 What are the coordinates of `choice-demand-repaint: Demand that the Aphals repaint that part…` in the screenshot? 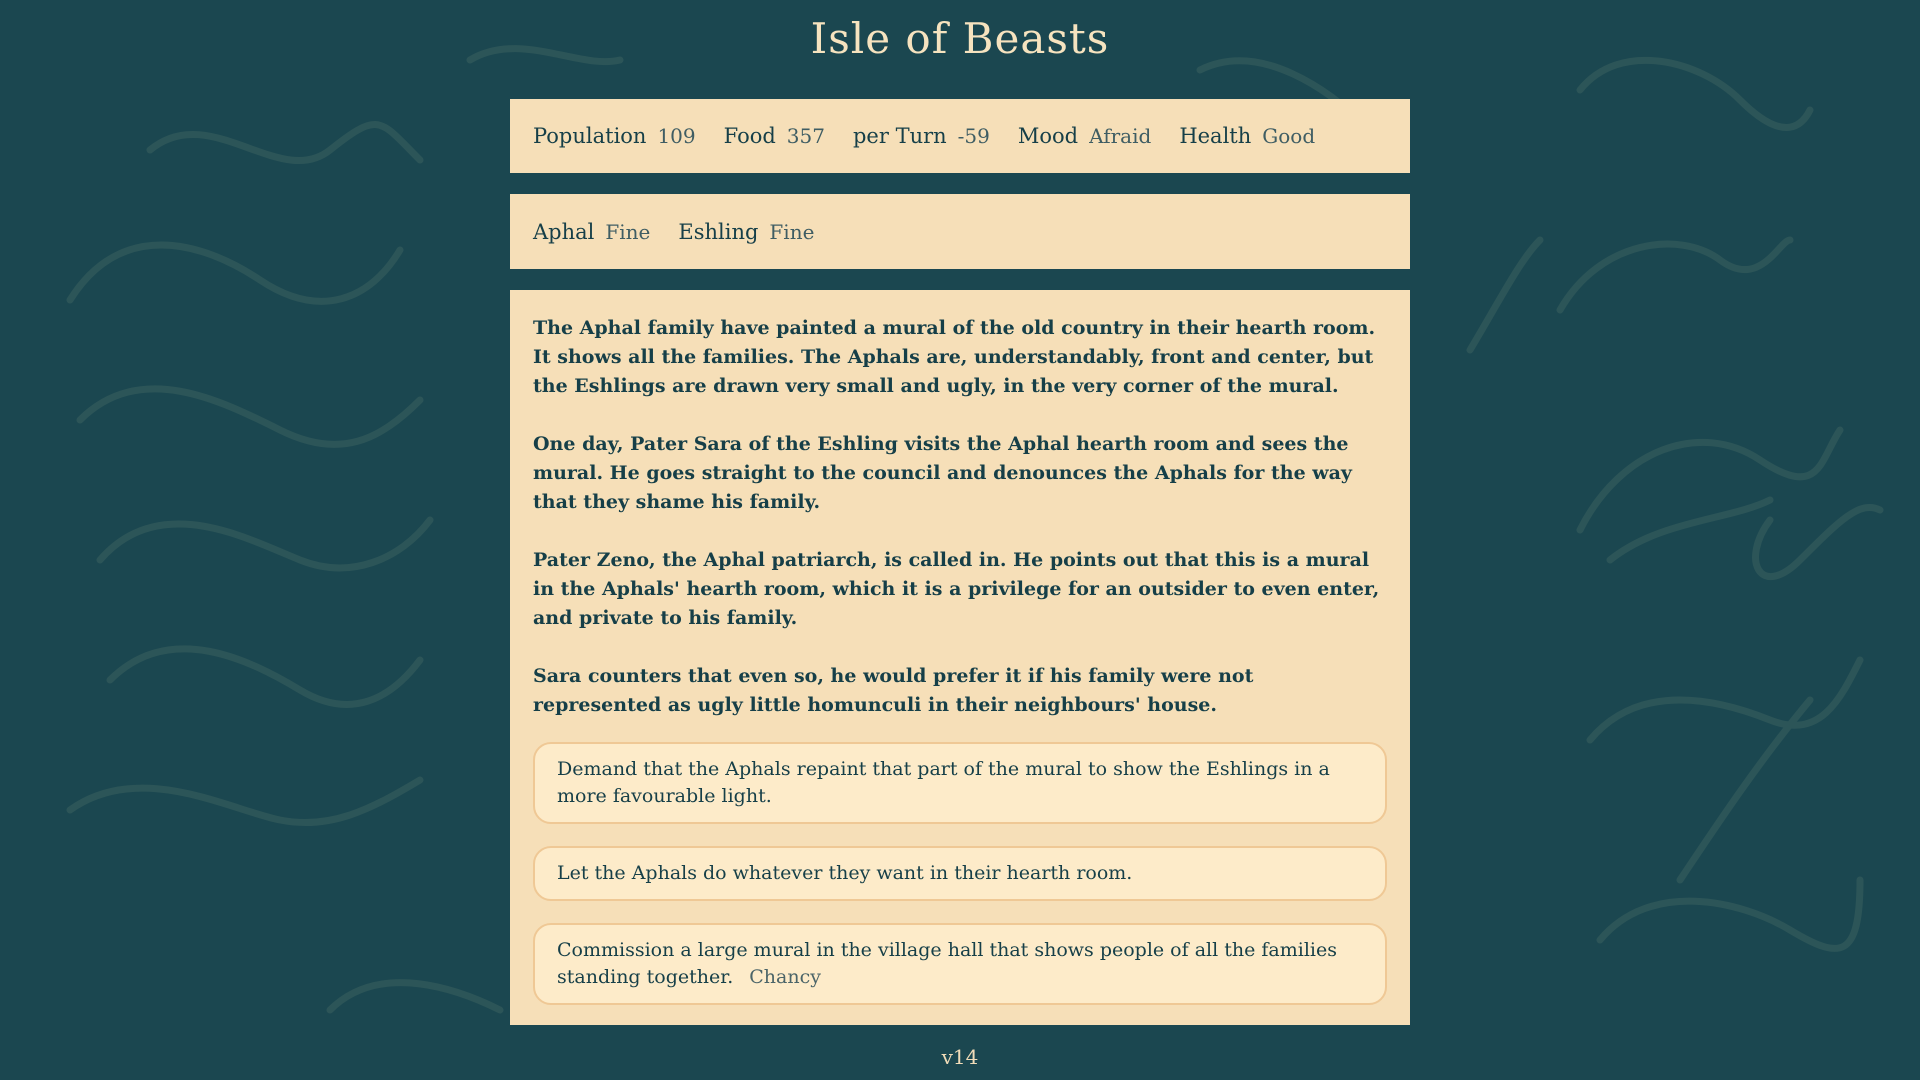 It's located at (960, 783).